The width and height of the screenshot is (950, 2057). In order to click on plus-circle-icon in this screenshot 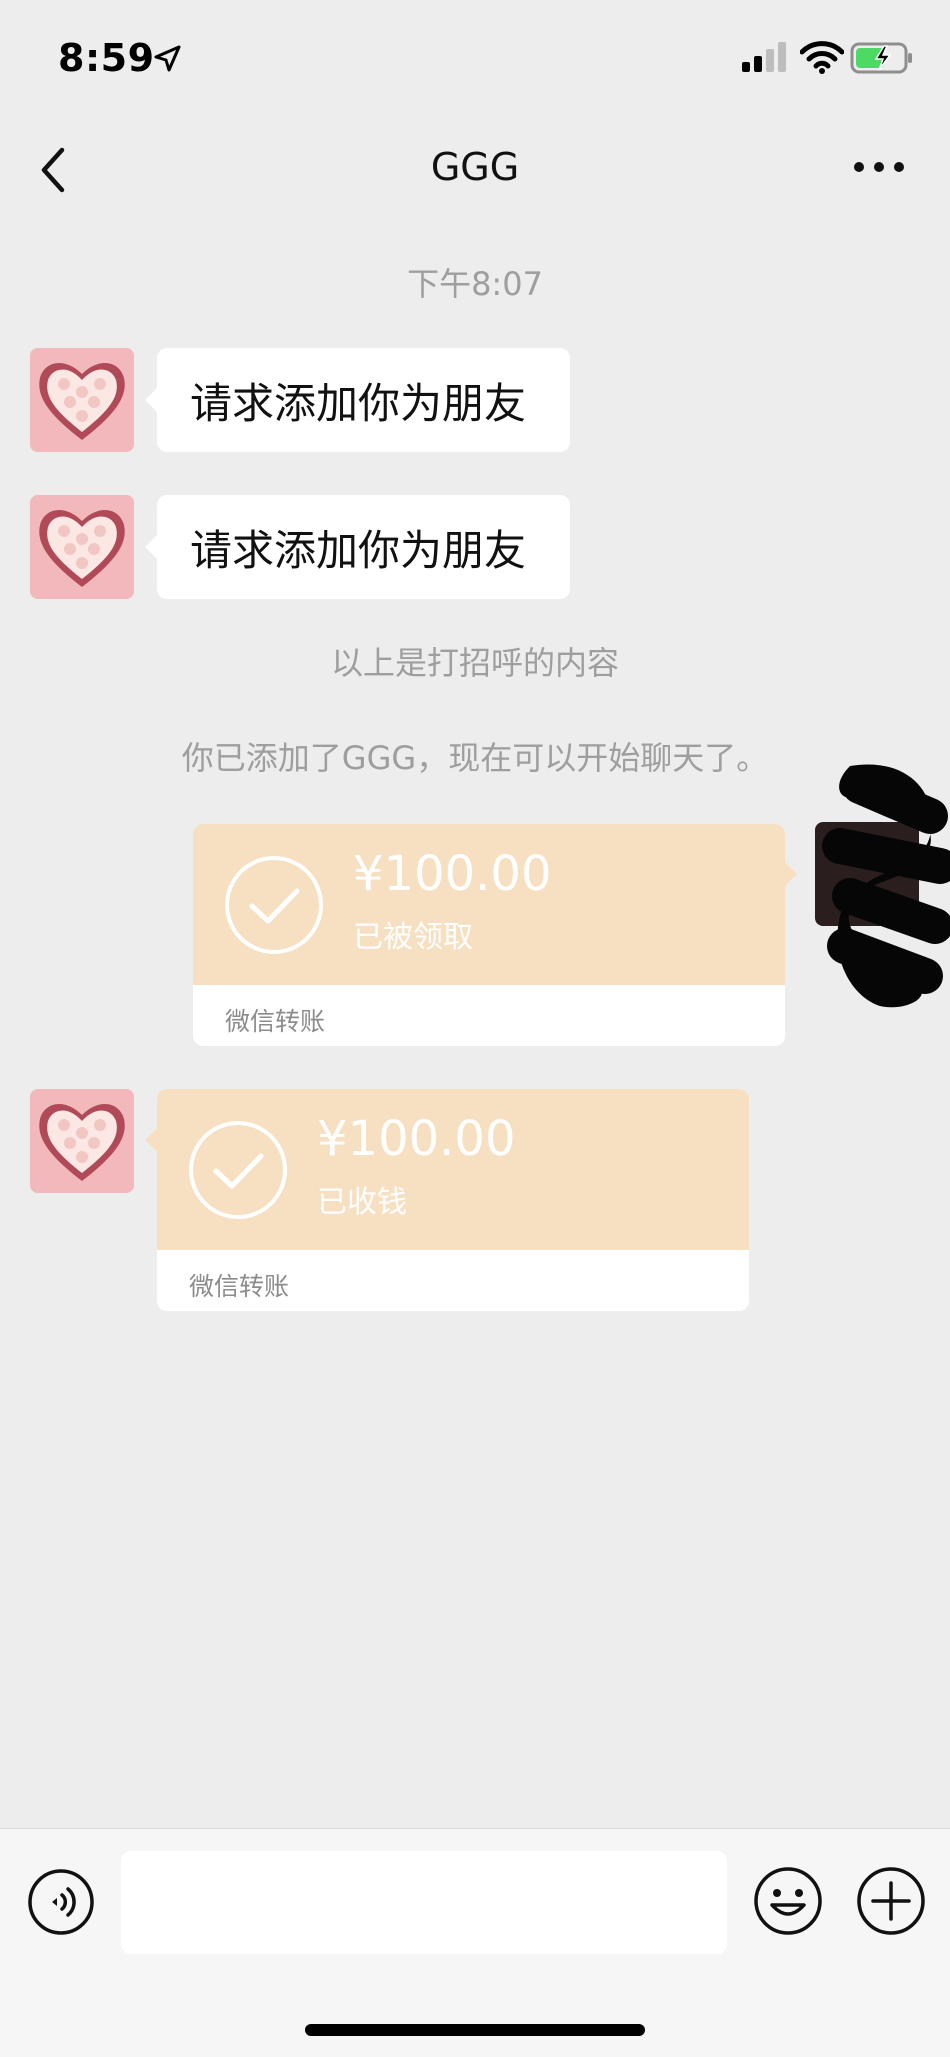, I will do `click(891, 1901)`.